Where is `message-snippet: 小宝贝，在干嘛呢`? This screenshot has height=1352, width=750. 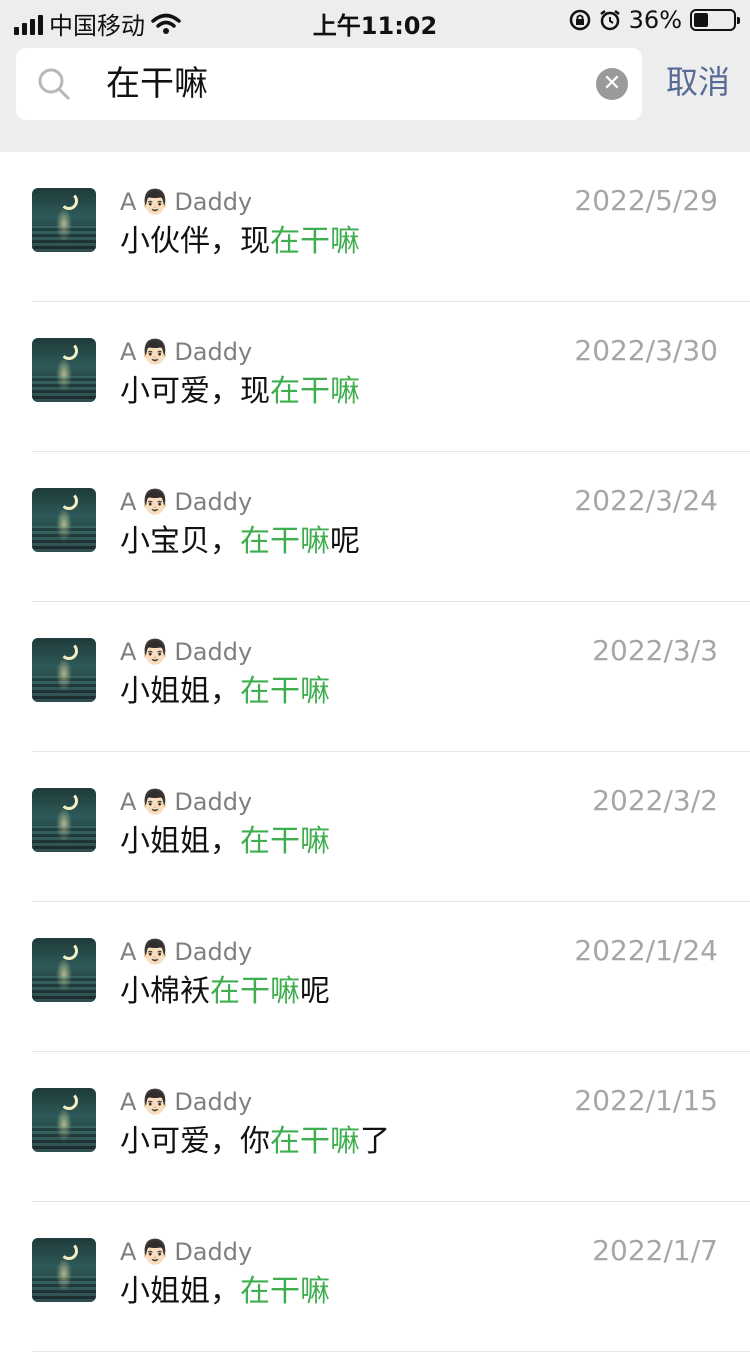 message-snippet: 小宝贝，在干嘛呢 is located at coordinates (240, 542).